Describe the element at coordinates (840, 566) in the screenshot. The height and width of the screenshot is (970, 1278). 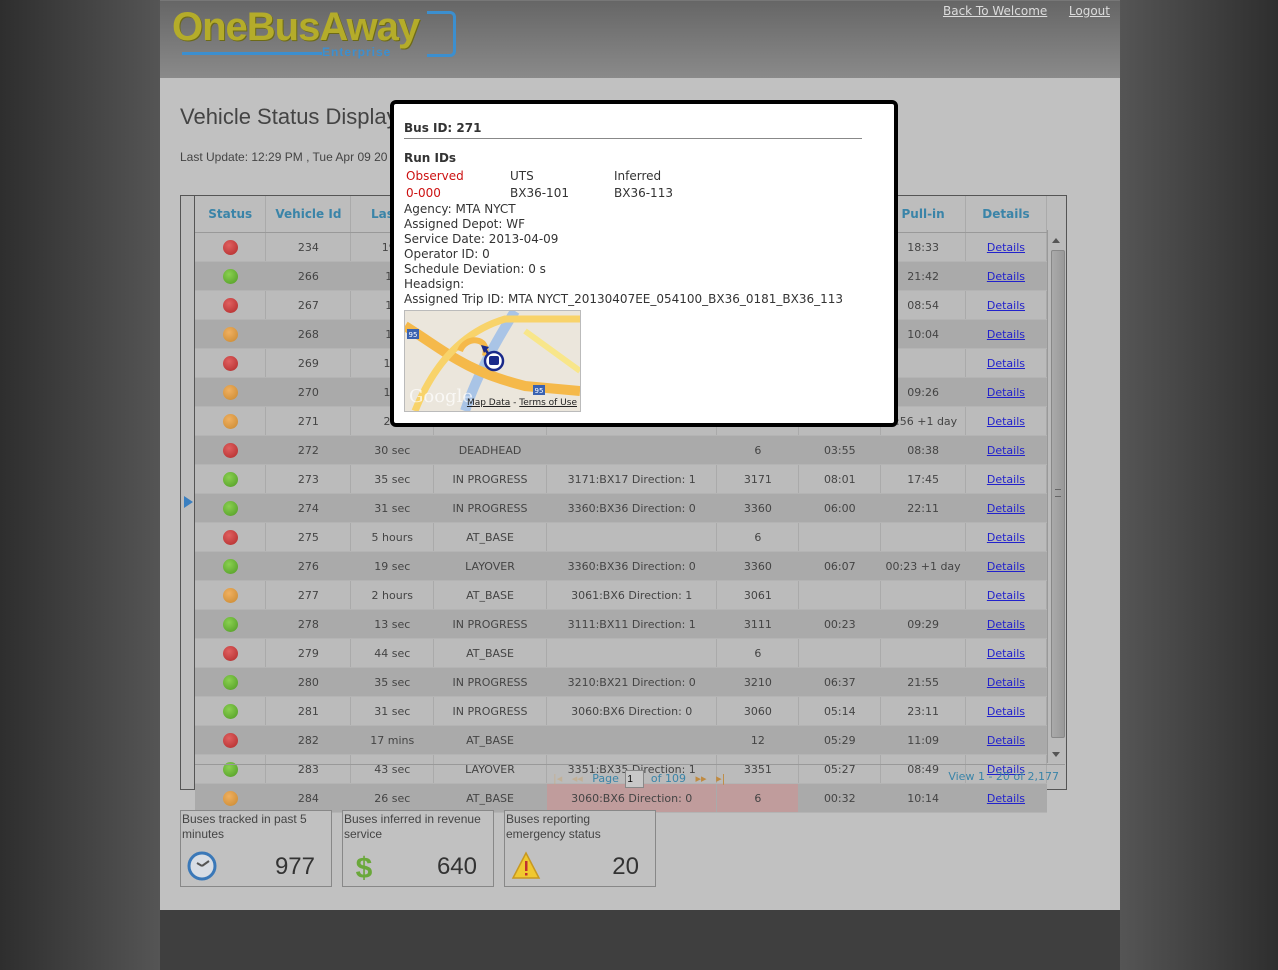
I see `pull-out-cell: 06:07` at that location.